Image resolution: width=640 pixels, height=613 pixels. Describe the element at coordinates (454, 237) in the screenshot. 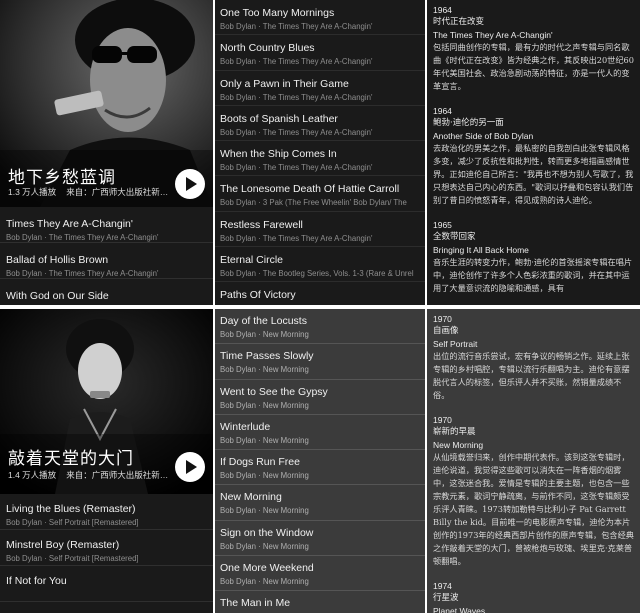

I see `album-title-cn: 全数带回家` at that location.